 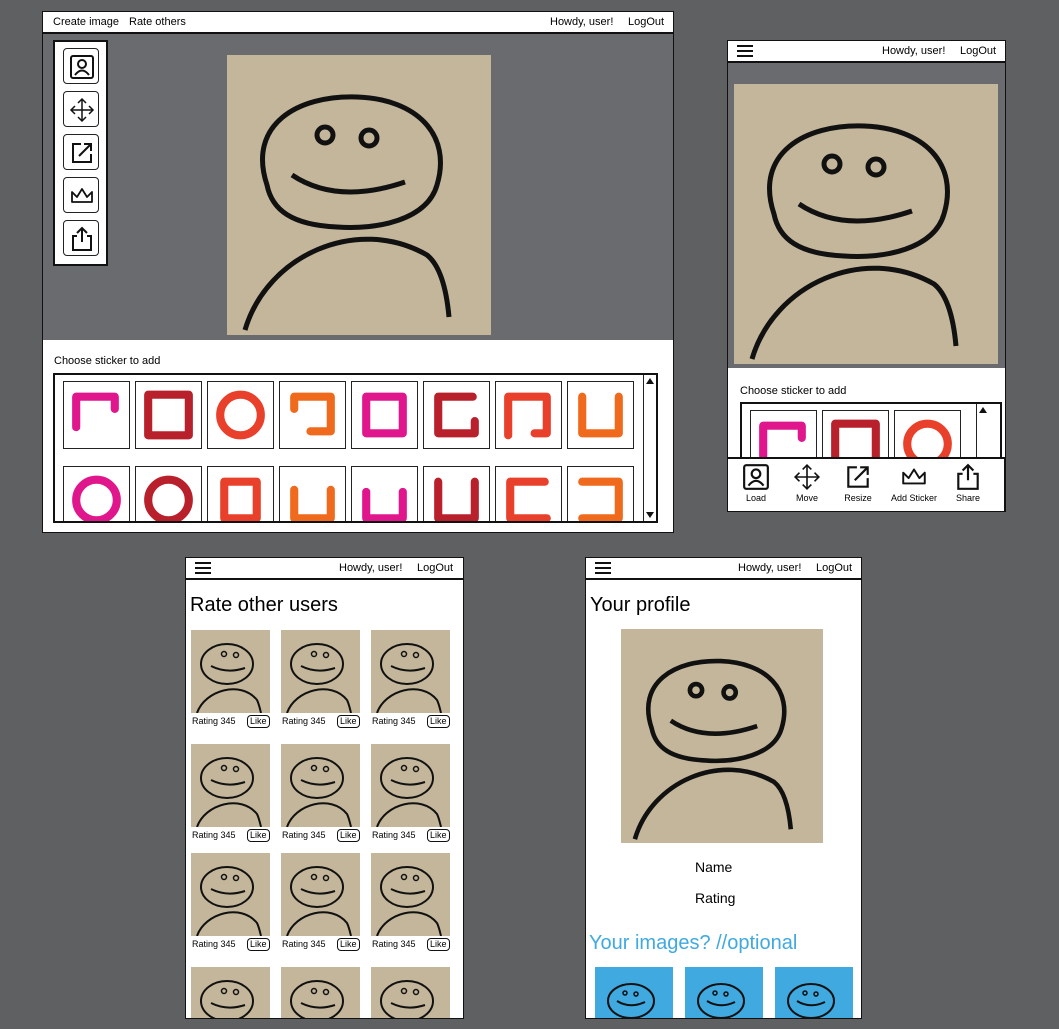 I want to click on share-icon, so click(x=968, y=476).